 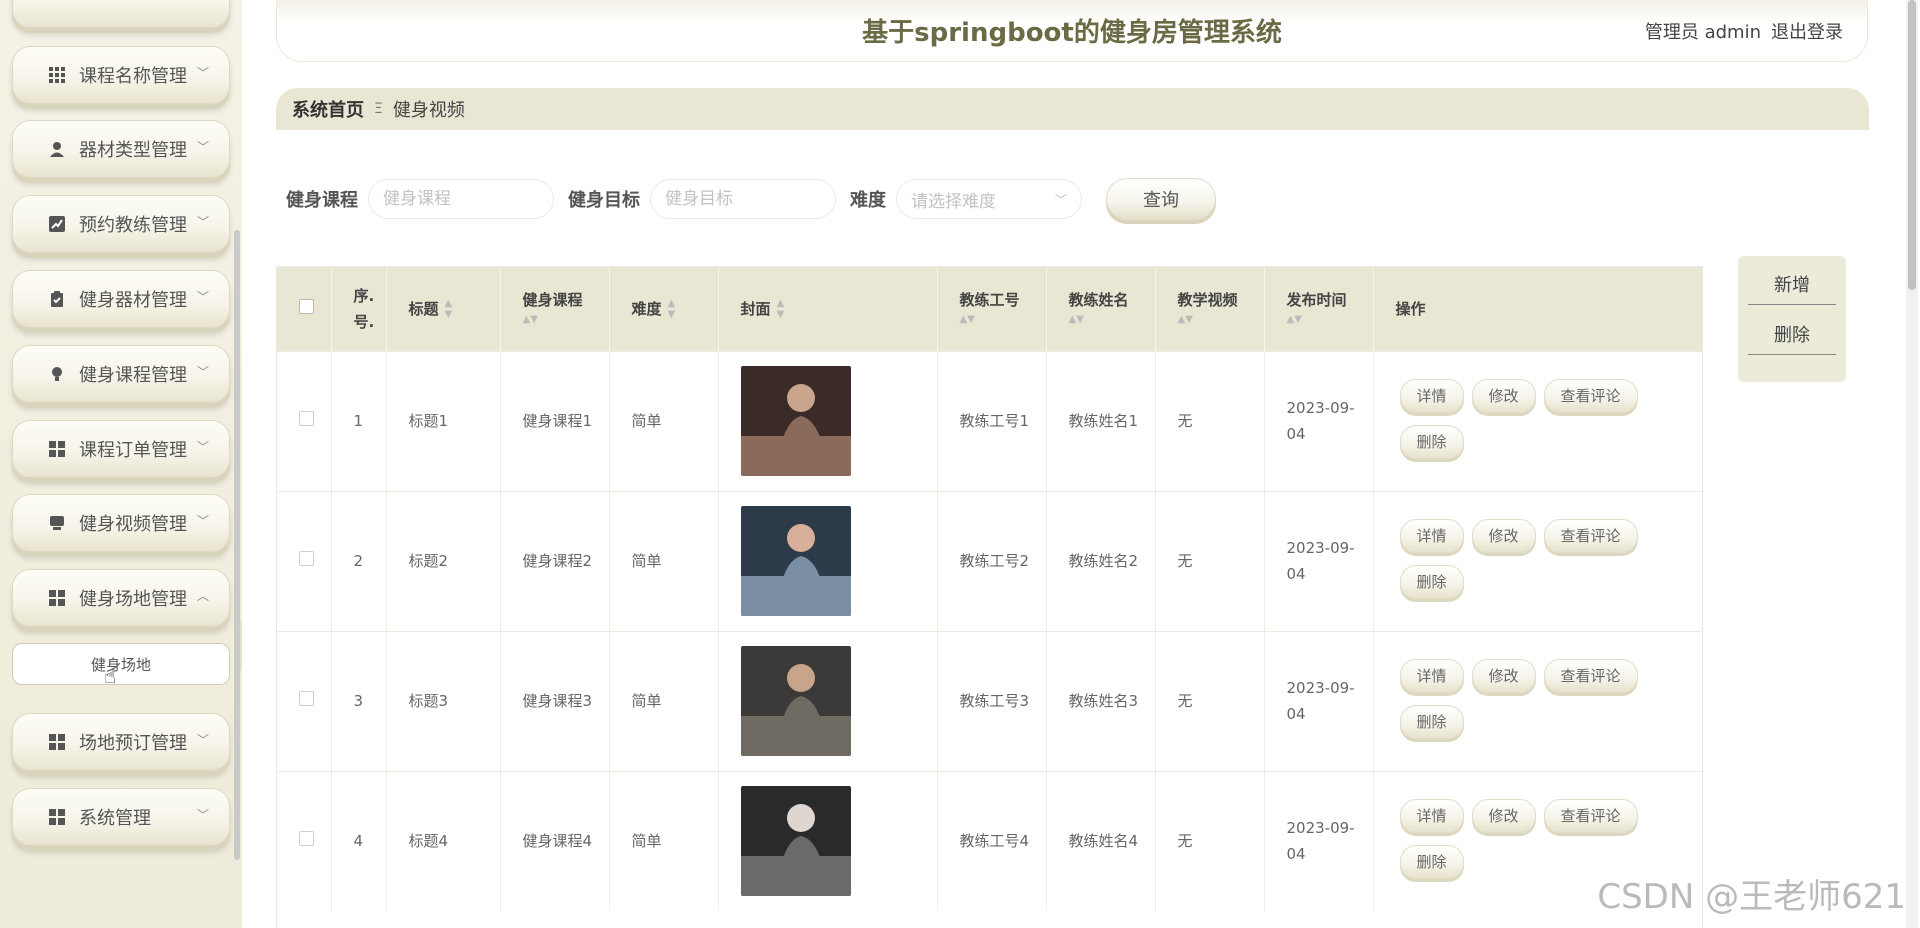 I want to click on page-scrollbar, so click(x=1912, y=464).